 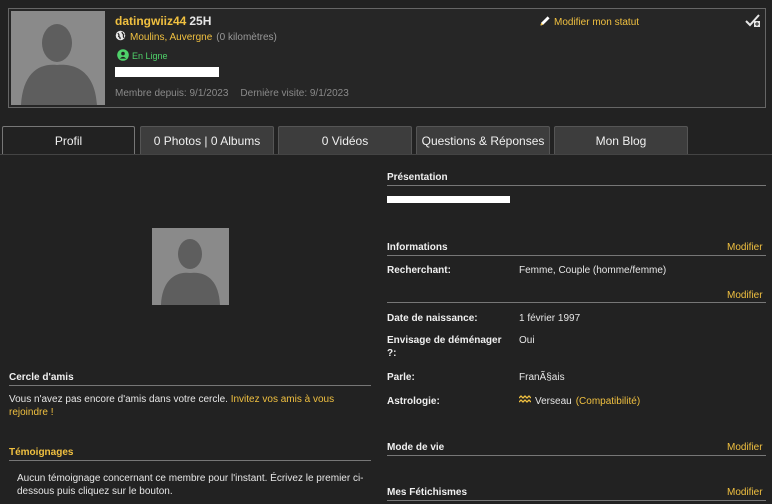 What do you see at coordinates (553, 401) in the screenshot?
I see `astro-value: Verseau` at bounding box center [553, 401].